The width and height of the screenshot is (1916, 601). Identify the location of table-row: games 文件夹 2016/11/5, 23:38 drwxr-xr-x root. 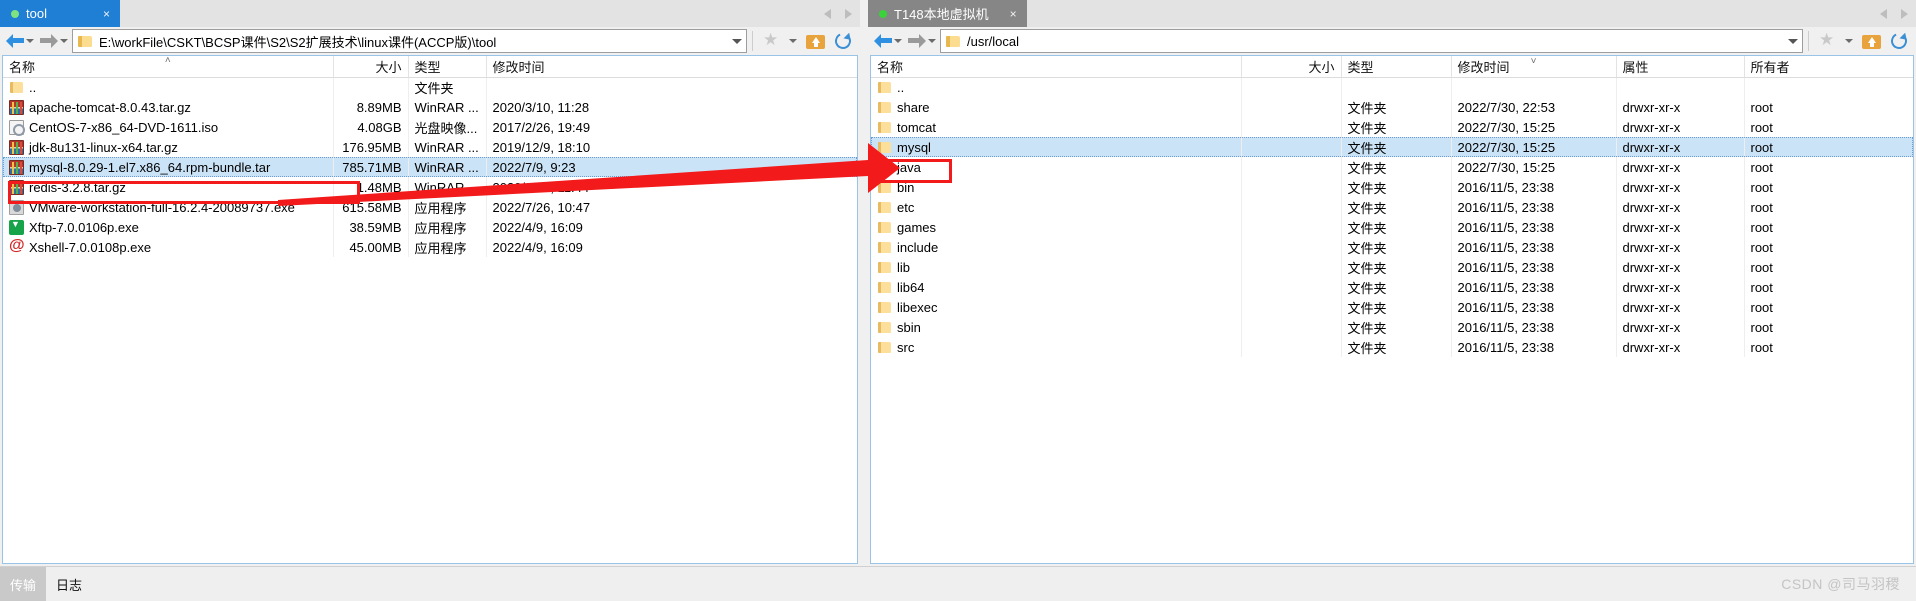
(1392, 227).